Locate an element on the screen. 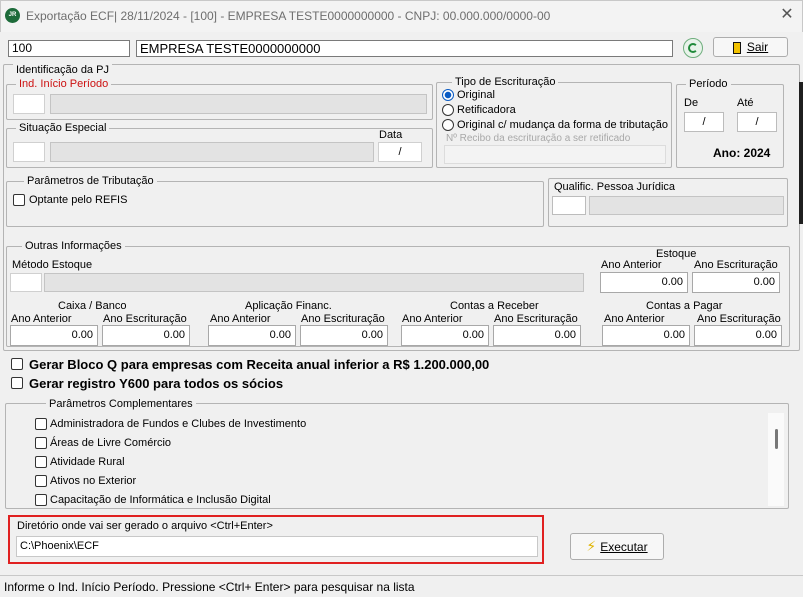 This screenshot has height=597, width=803. caixa-banco-ano-escrit-label: Ano Escrituração is located at coordinates (145, 319).